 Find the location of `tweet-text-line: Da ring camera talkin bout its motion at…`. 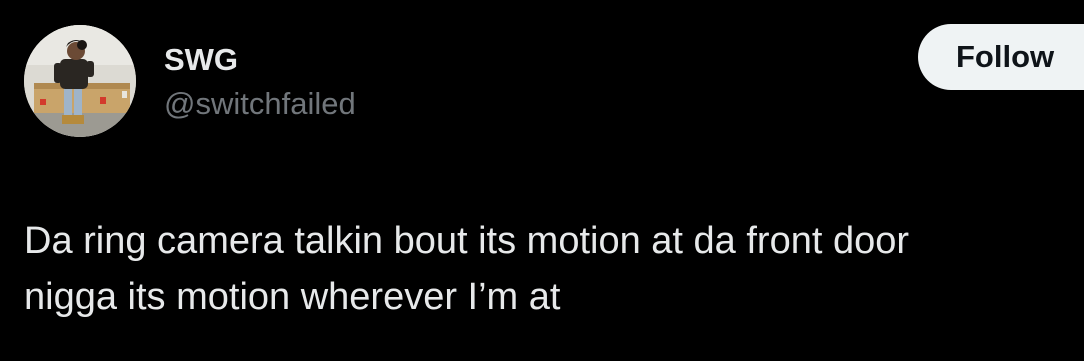

tweet-text-line: Da ring camera talkin bout its motion at… is located at coordinates (467, 241).